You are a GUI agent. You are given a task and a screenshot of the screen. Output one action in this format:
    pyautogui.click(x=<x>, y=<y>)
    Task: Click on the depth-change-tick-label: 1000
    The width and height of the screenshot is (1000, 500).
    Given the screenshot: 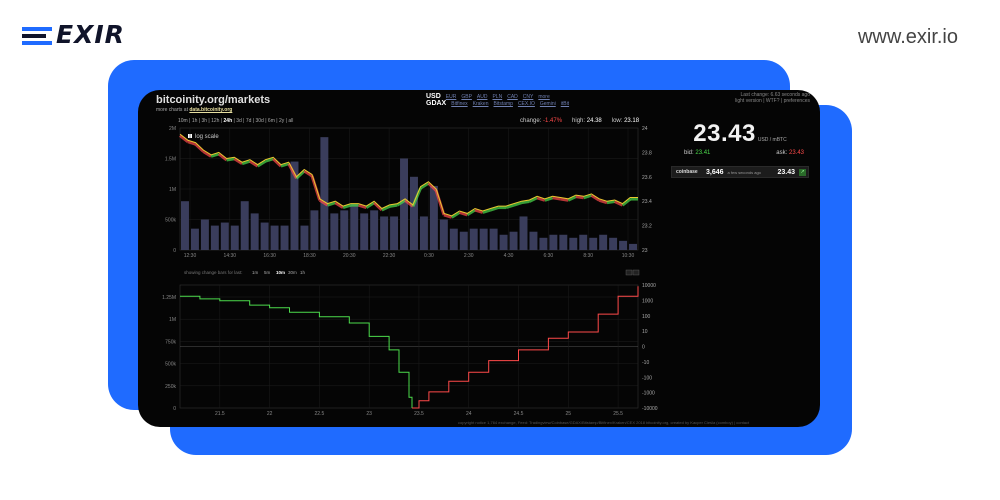 What is the action you would take?
    pyautogui.click(x=647, y=301)
    